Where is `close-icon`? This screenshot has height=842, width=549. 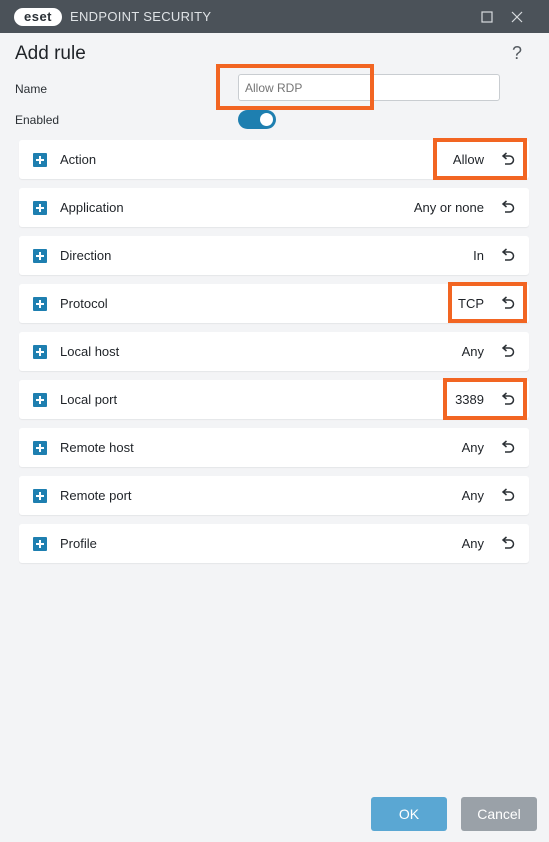
close-icon is located at coordinates (517, 17).